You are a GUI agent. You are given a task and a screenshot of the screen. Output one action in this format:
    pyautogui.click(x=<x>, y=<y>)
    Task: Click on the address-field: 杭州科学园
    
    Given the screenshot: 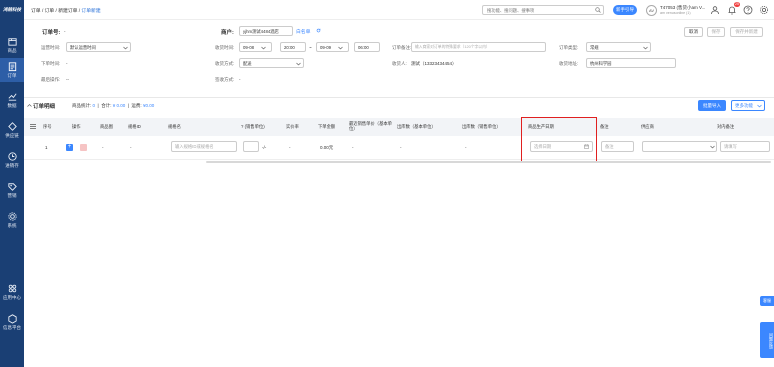 What is the action you would take?
    pyautogui.click(x=631, y=63)
    